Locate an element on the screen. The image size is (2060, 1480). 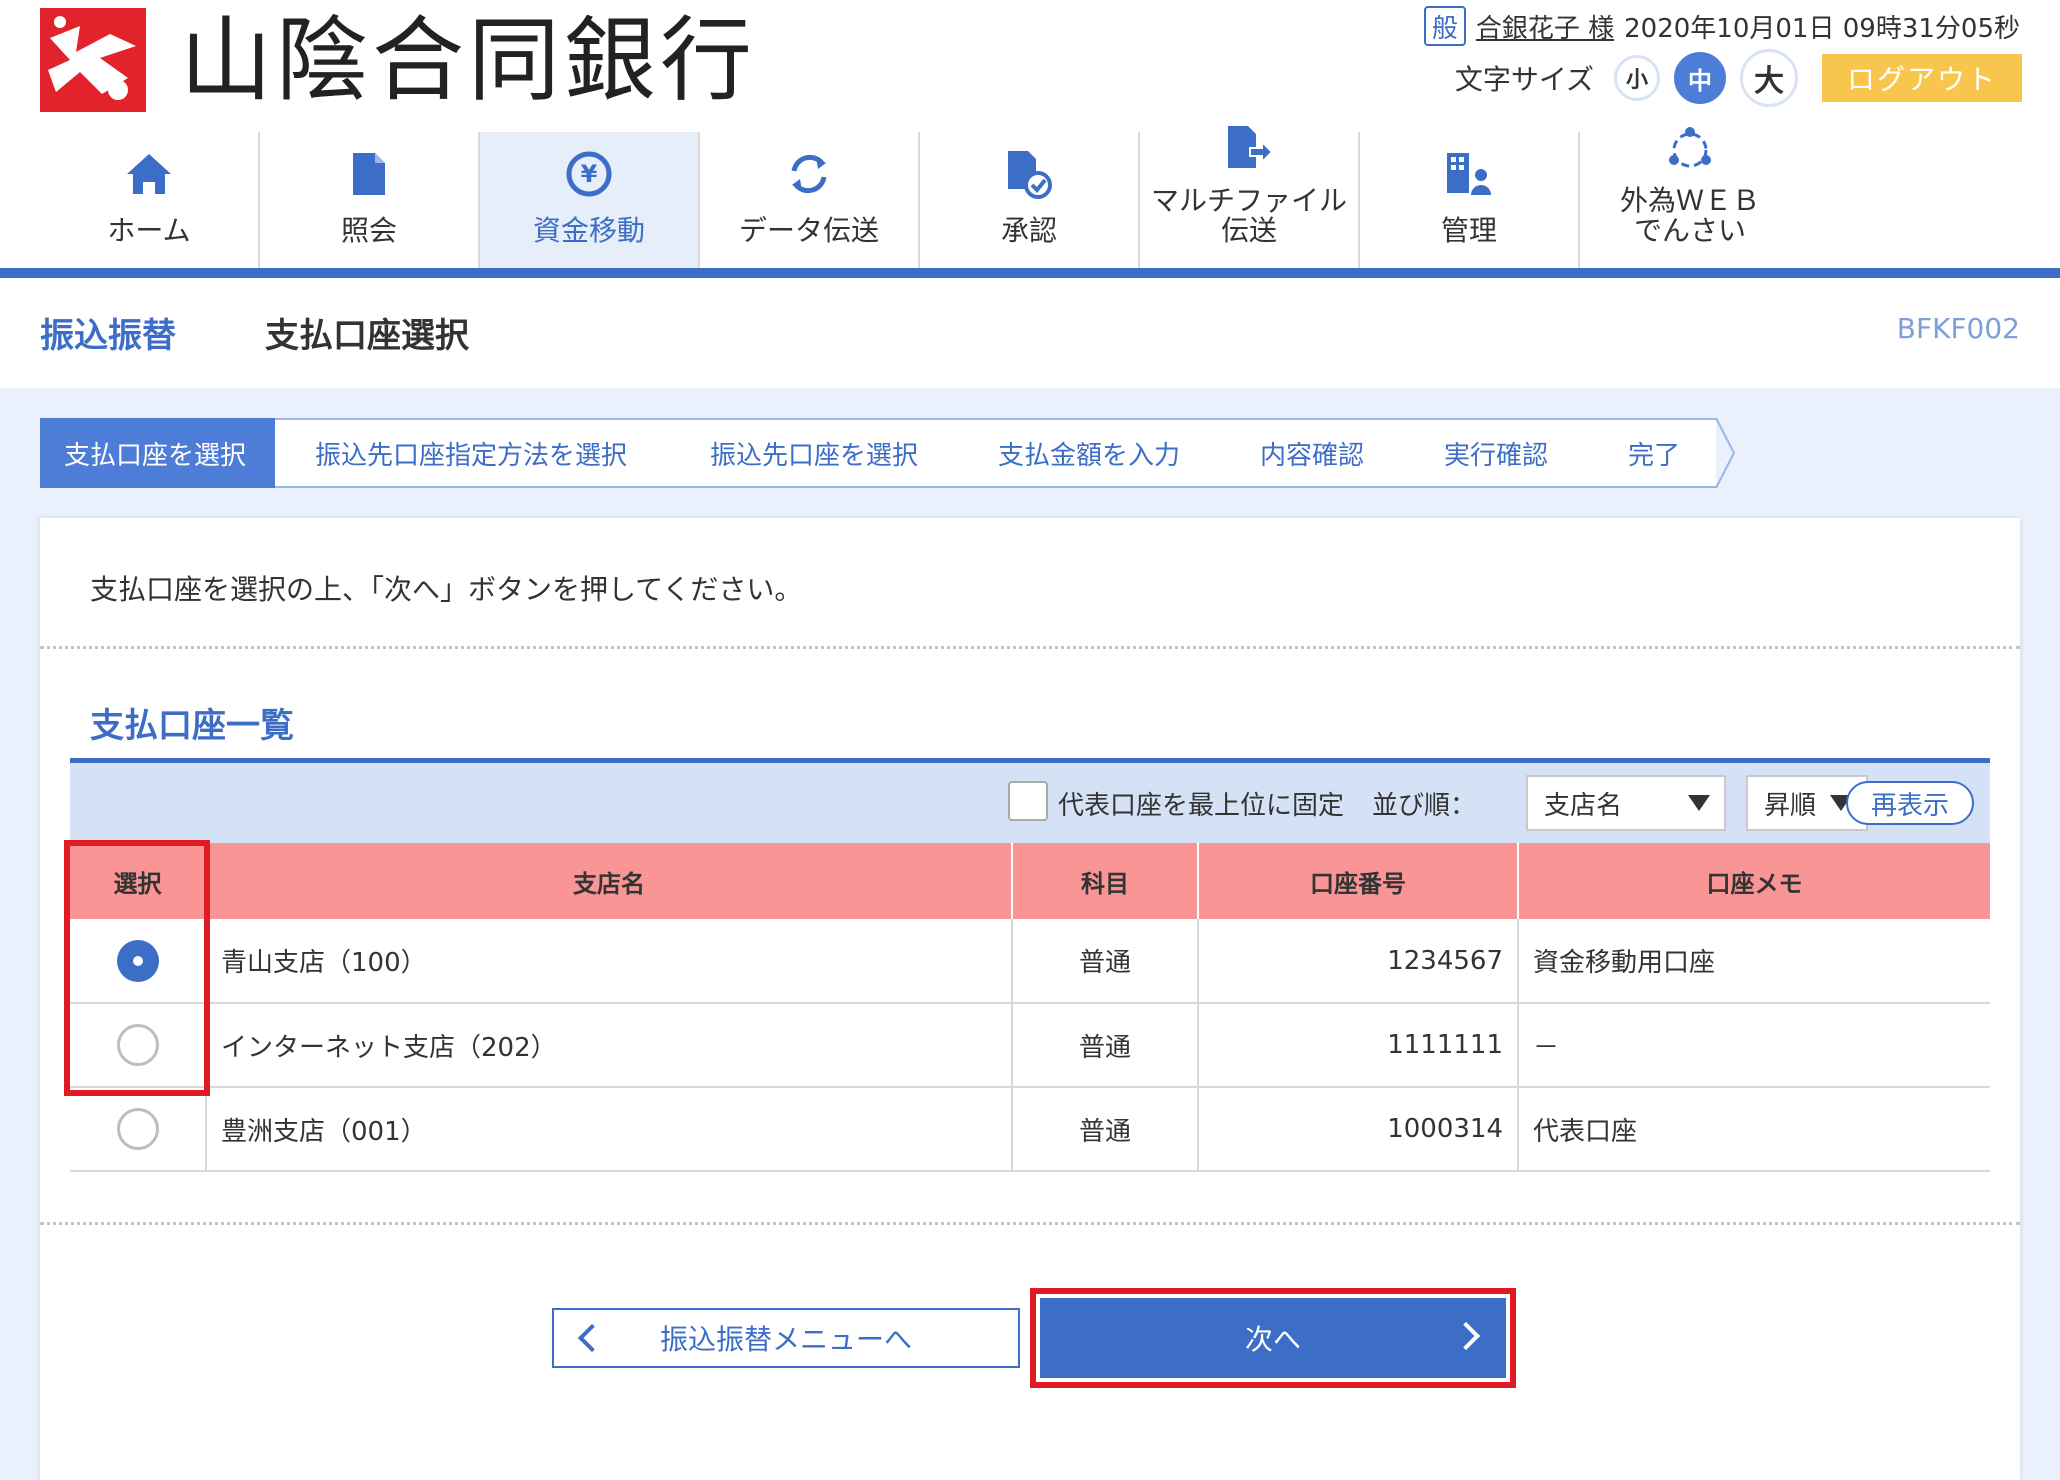
next-button: 次へ is located at coordinates (1273, 1338).